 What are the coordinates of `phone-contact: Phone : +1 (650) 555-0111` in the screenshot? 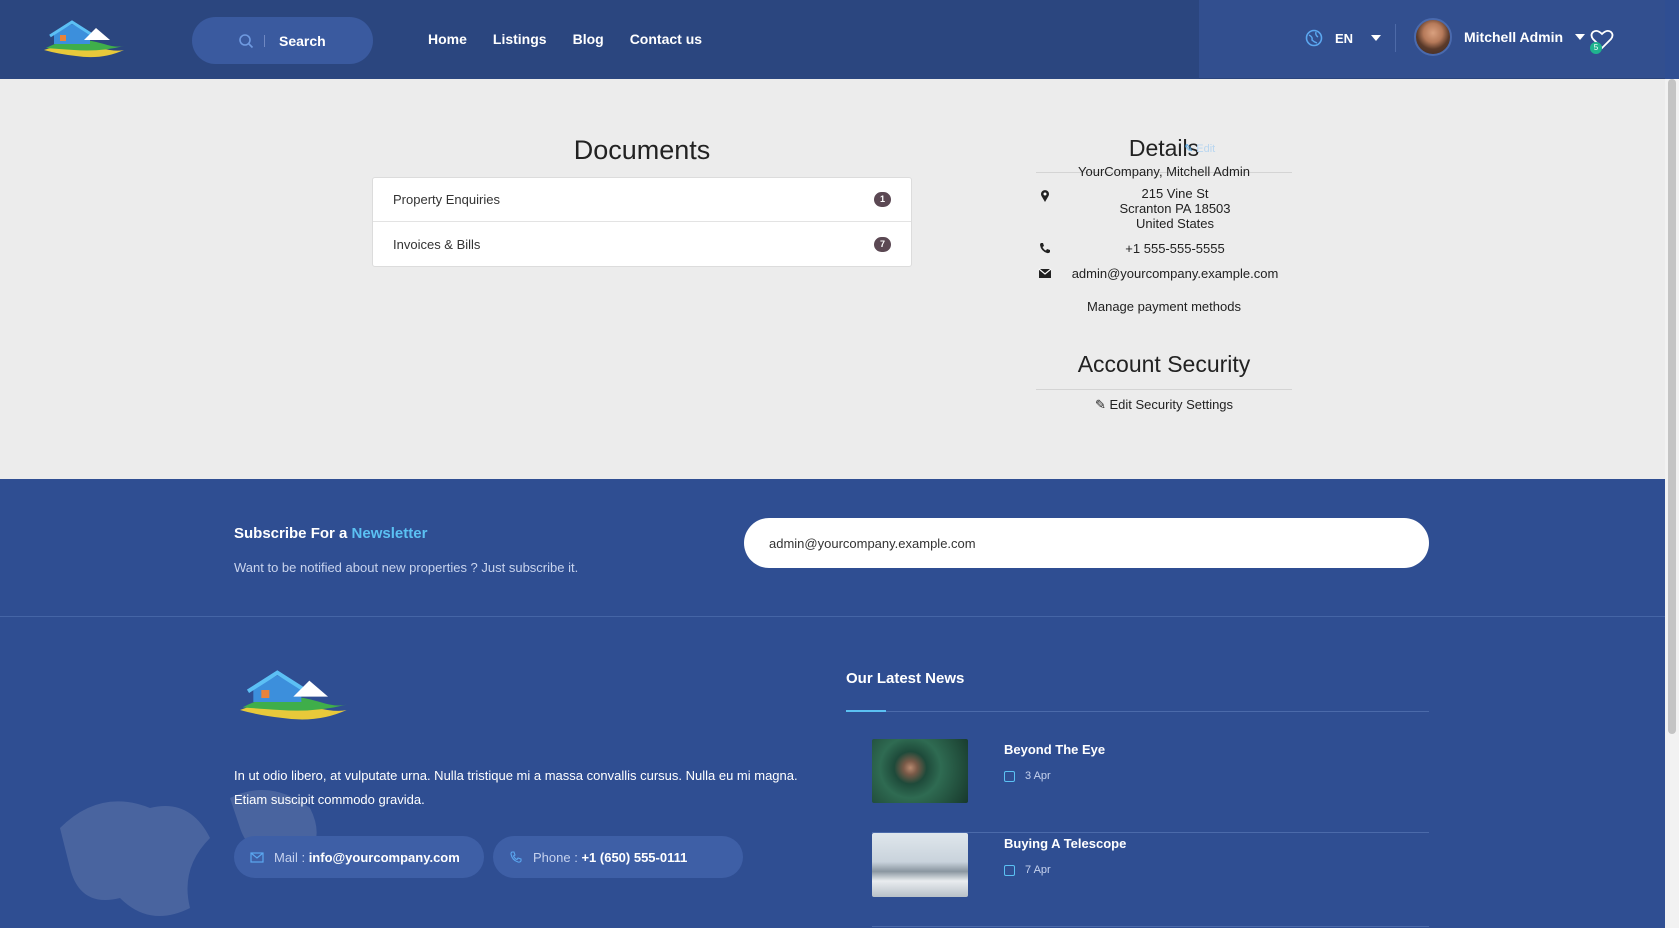 It's located at (618, 857).